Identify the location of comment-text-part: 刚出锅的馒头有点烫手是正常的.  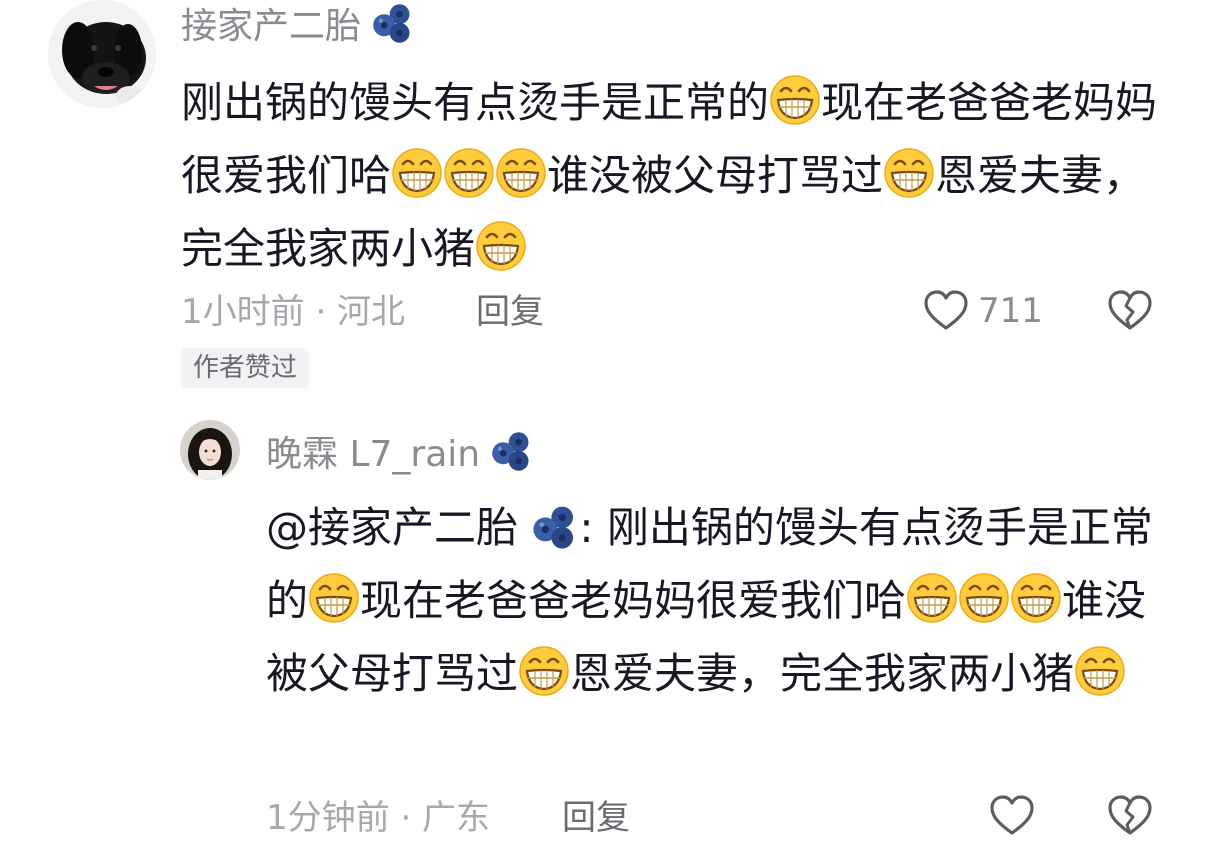
(475, 102).